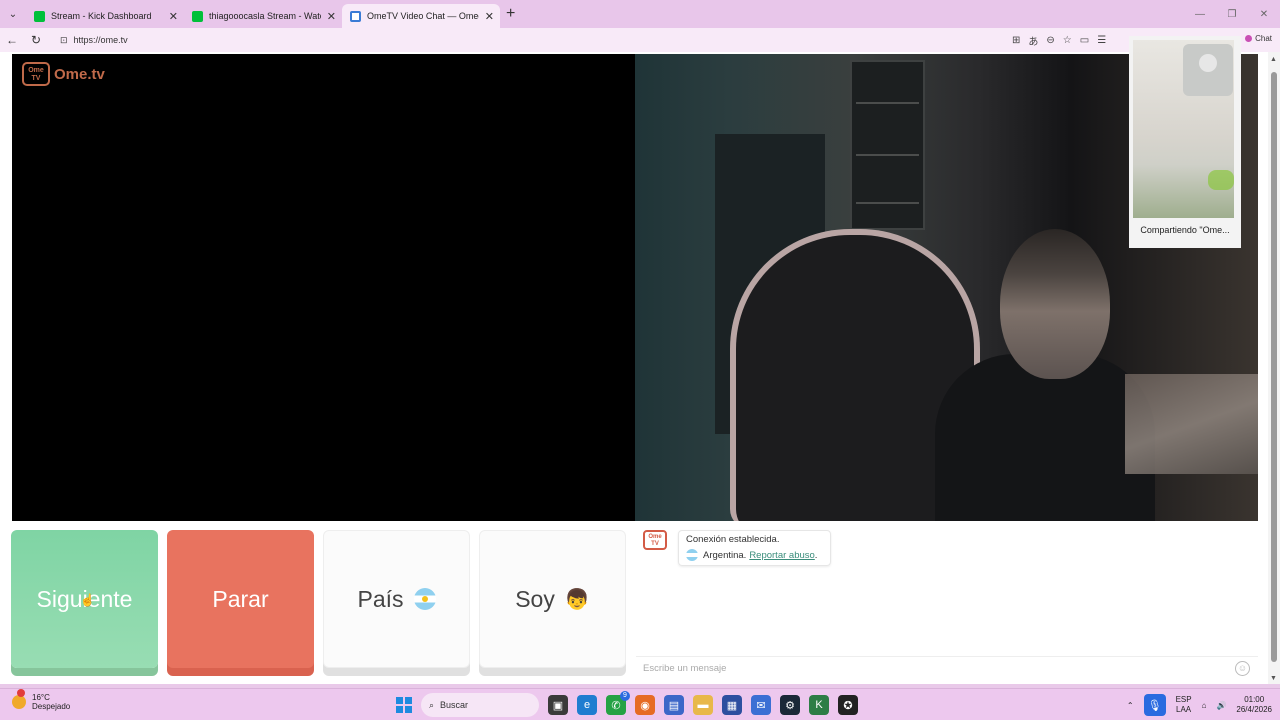 The image size is (1280, 720). What do you see at coordinates (1254, 709) in the screenshot?
I see `clock-date: 26/4/2026` at bounding box center [1254, 709].